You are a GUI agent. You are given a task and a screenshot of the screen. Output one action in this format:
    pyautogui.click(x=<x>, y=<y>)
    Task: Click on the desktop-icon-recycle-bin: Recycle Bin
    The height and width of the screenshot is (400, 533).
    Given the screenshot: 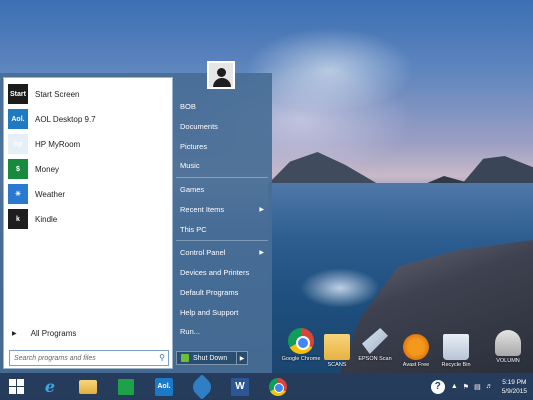 What is the action you would take?
    pyautogui.click(x=456, y=351)
    